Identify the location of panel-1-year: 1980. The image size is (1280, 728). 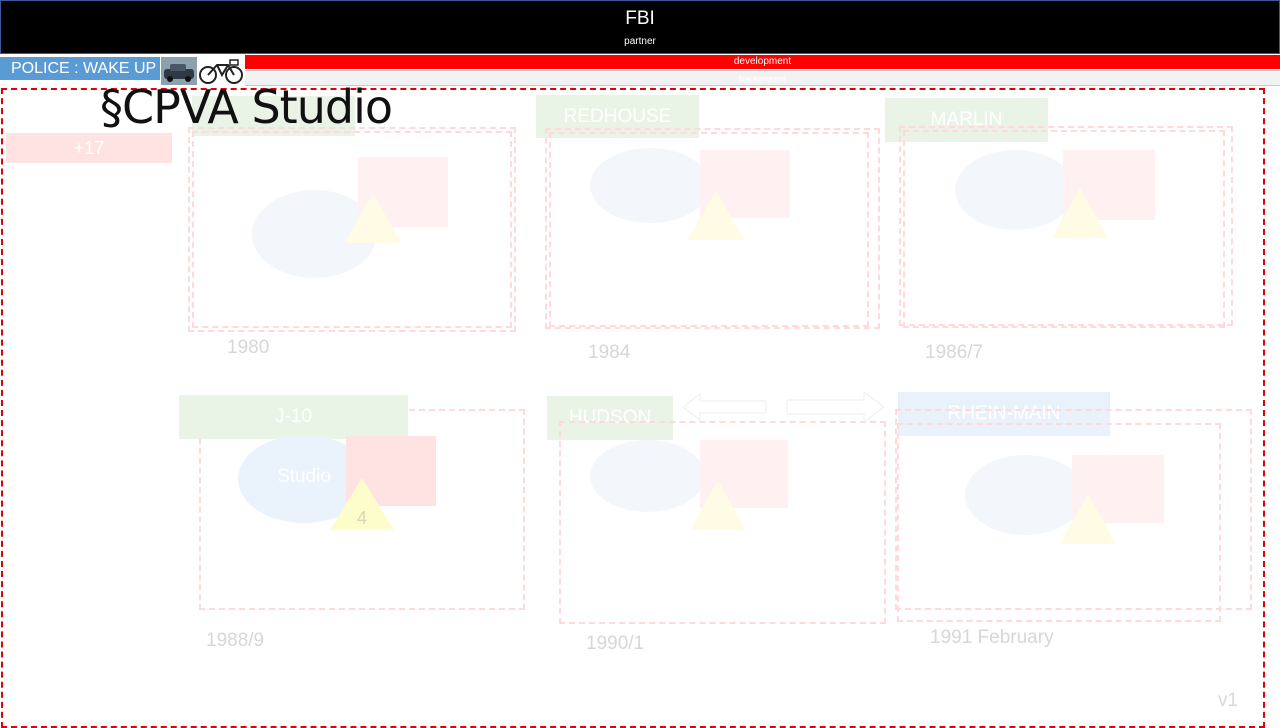
(248, 347).